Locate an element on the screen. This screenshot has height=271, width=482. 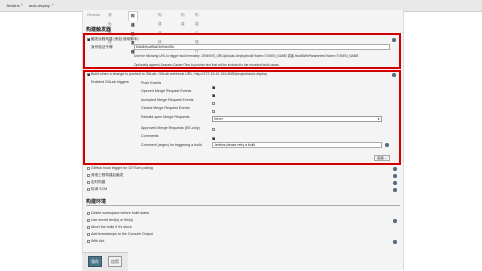
comments-checkbox is located at coordinates (213, 138).